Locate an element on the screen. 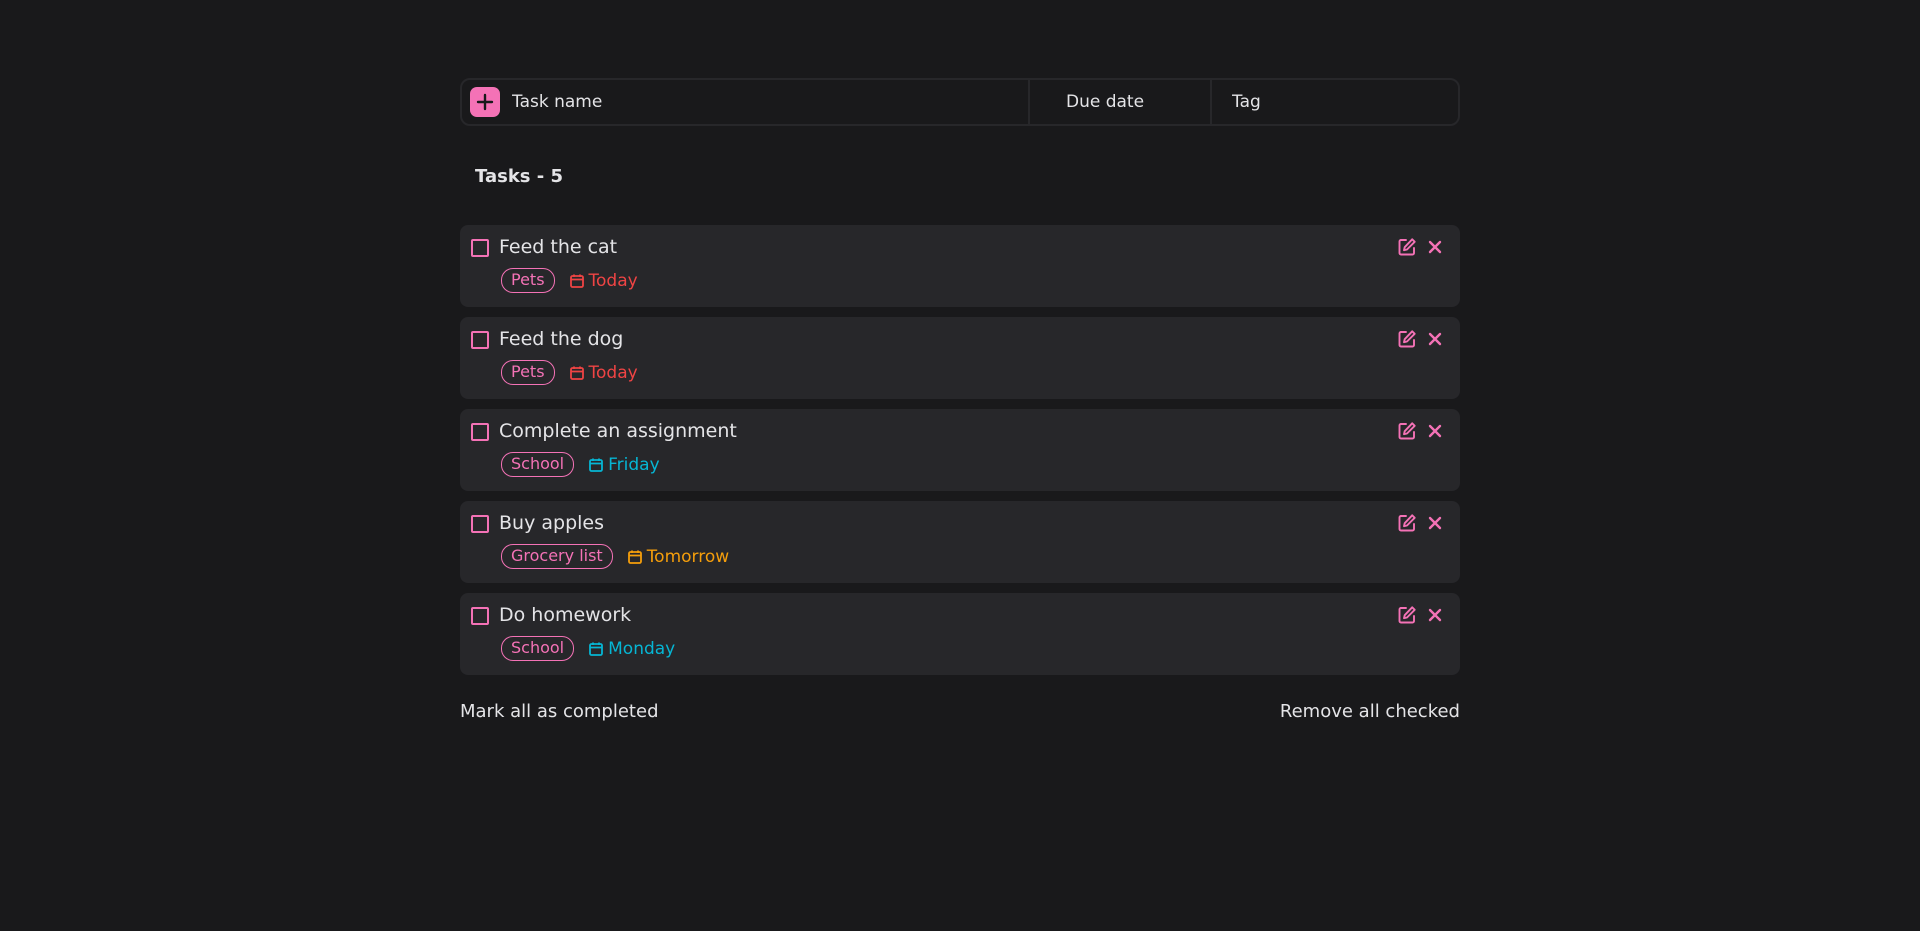 The height and width of the screenshot is (931, 1920). task-item: Do homework School Monday is located at coordinates (960, 634).